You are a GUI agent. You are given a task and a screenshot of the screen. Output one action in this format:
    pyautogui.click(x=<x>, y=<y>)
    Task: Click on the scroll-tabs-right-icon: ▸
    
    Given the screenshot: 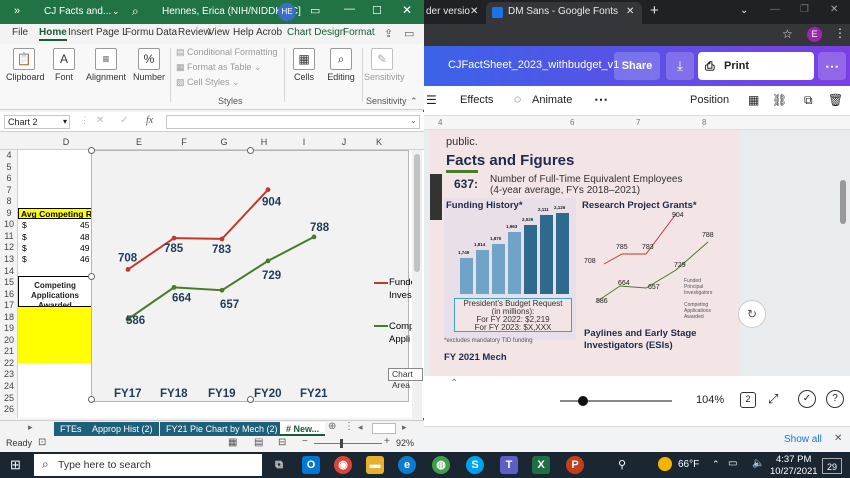 What is the action you would take?
    pyautogui.click(x=30, y=427)
    